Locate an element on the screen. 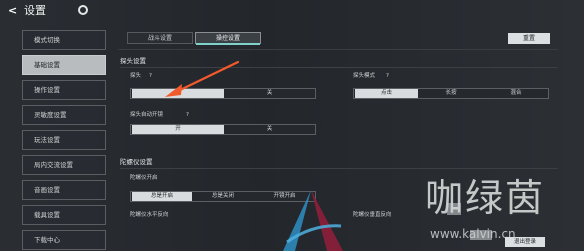 The image size is (584, 251). gyro-always-on-option: 总是开启 is located at coordinates (162, 196).